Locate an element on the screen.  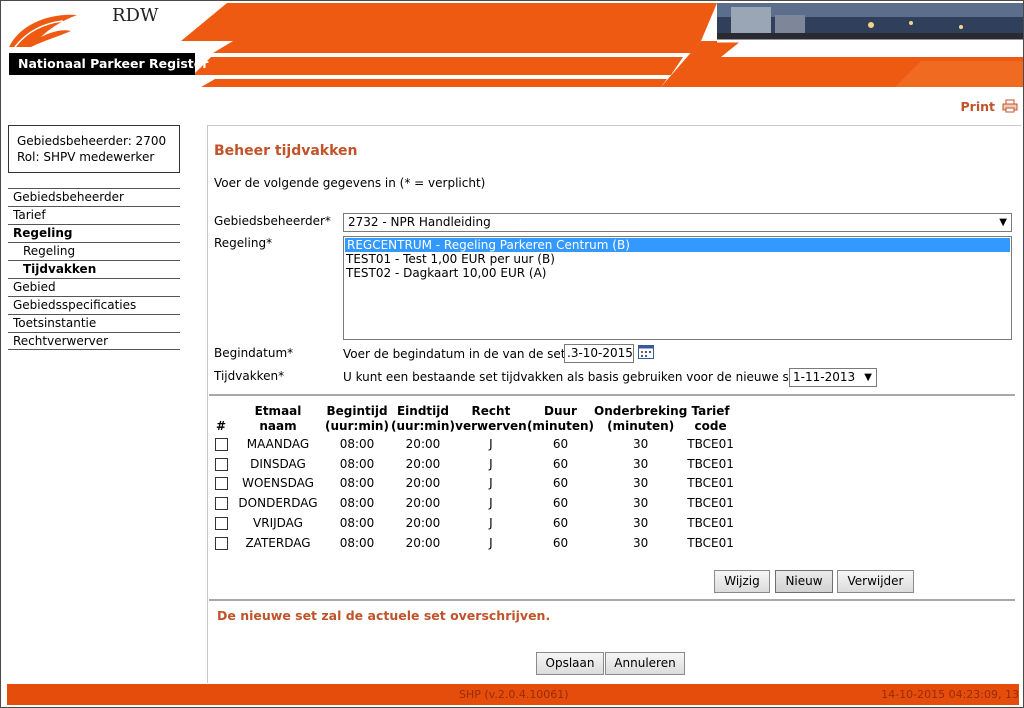
calendar-icon is located at coordinates (646, 351).